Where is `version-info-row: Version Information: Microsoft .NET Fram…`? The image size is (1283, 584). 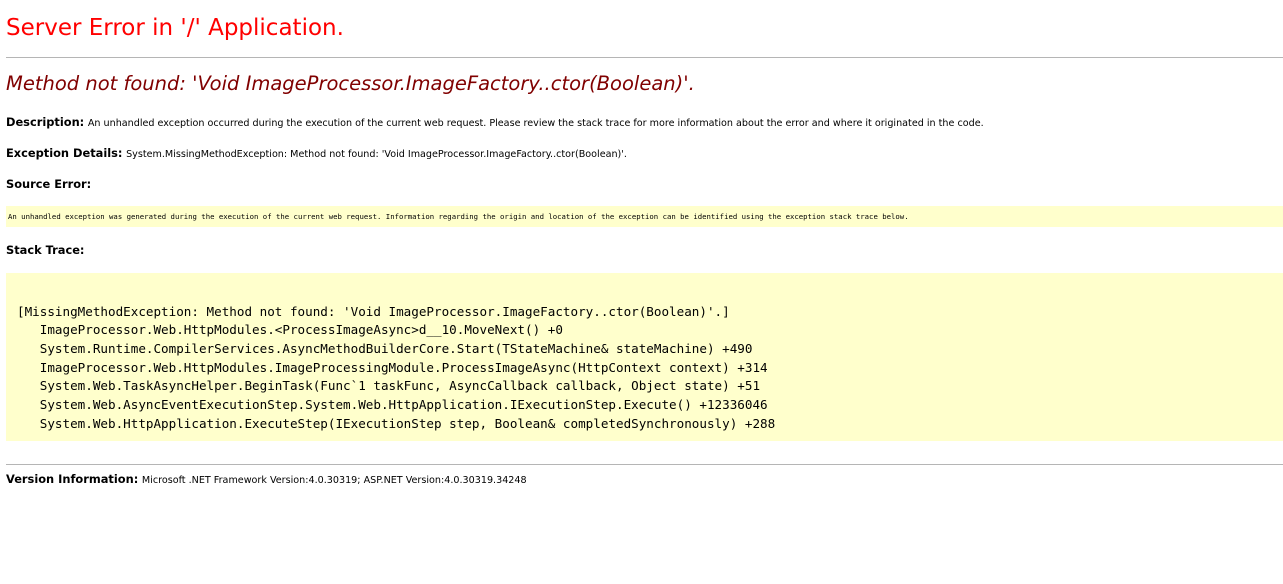 version-info-row: Version Information: Microsoft .NET Fram… is located at coordinates (266, 479).